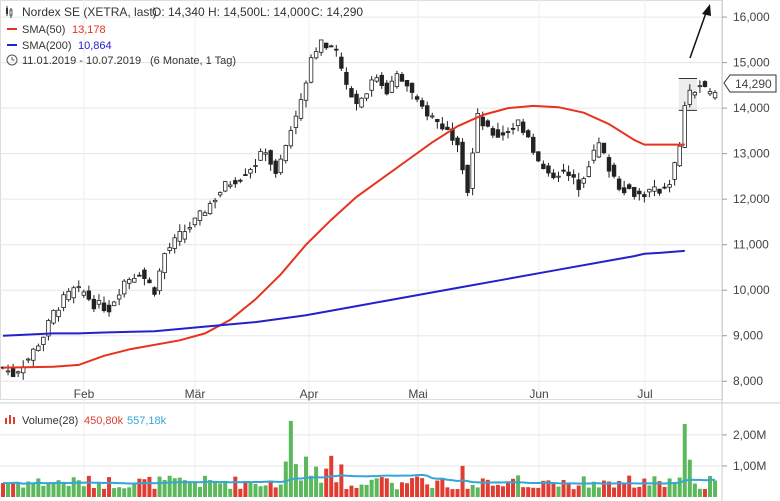 The width and height of the screenshot is (780, 501). Describe the element at coordinates (417, 394) in the screenshot. I see `x-tick-label: Mai` at that location.